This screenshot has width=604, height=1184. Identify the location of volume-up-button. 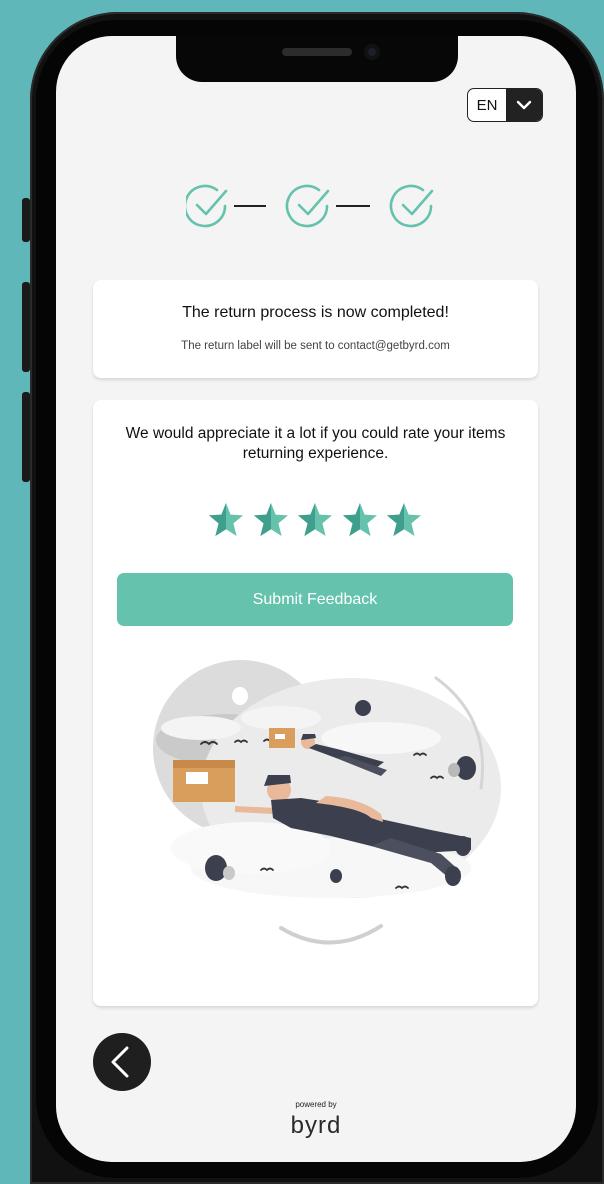
(26, 327).